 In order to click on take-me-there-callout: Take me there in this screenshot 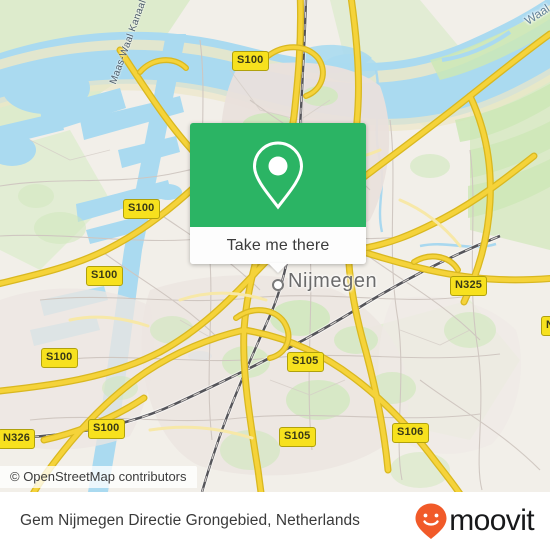, I will do `click(278, 198)`.